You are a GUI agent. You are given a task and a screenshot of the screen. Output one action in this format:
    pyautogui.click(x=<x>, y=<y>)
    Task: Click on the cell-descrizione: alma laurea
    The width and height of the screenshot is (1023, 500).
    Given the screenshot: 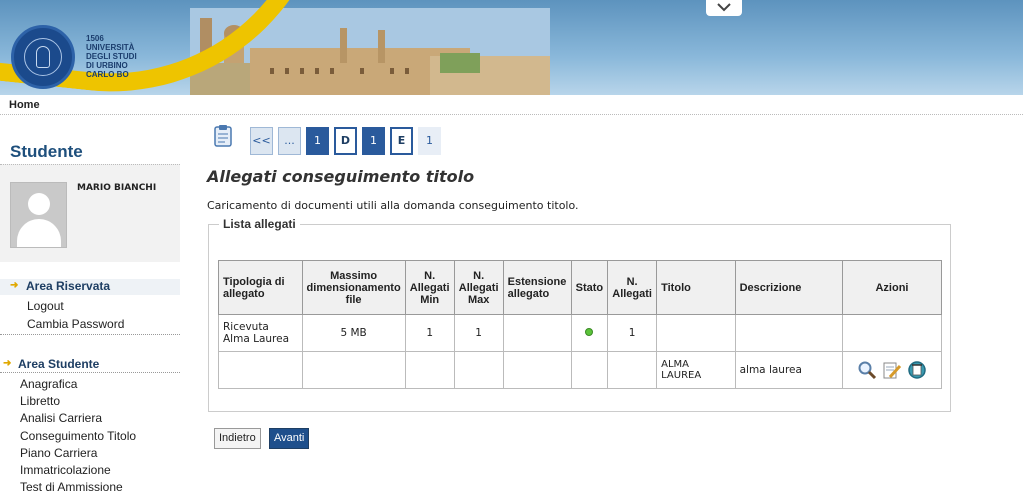 What is the action you would take?
    pyautogui.click(x=788, y=370)
    